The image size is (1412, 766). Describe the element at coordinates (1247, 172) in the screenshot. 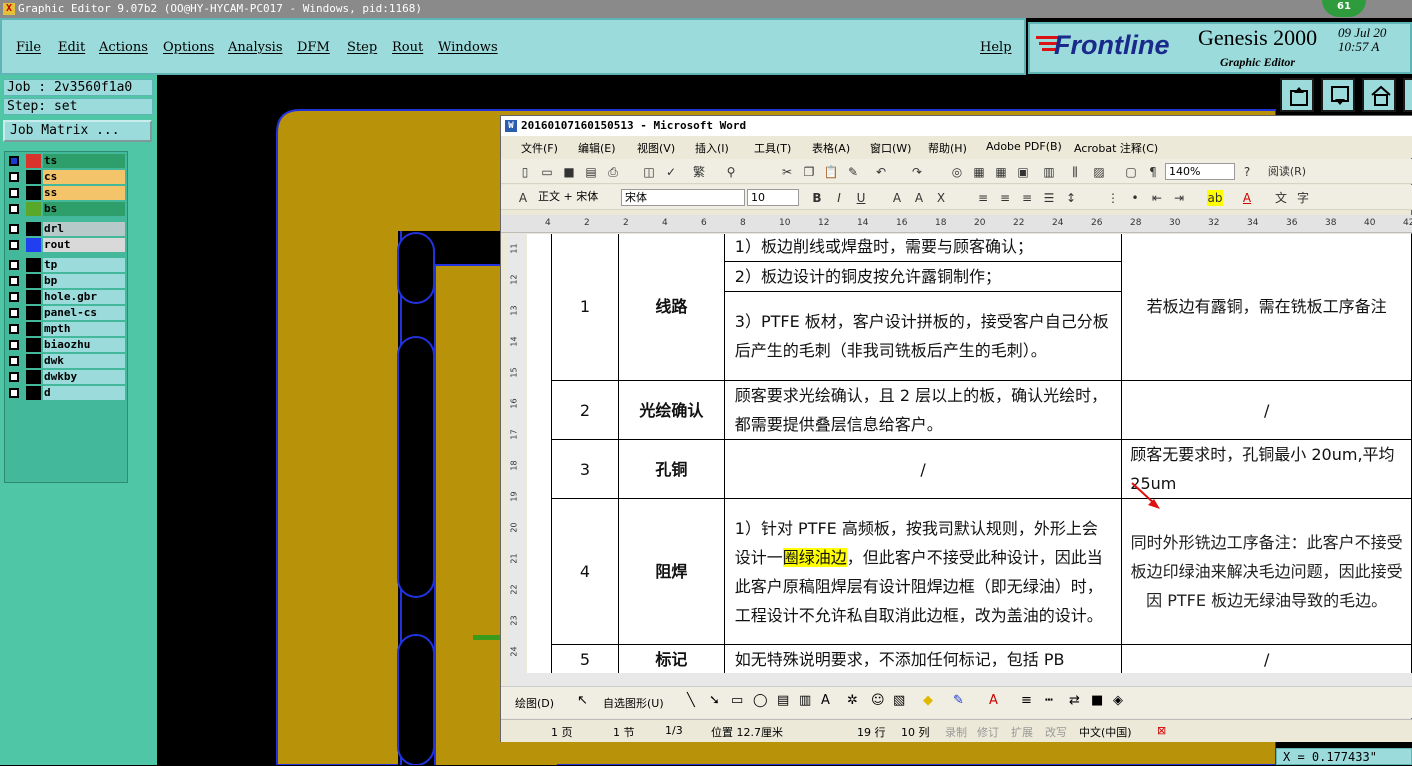

I see `help-icon: ?` at that location.